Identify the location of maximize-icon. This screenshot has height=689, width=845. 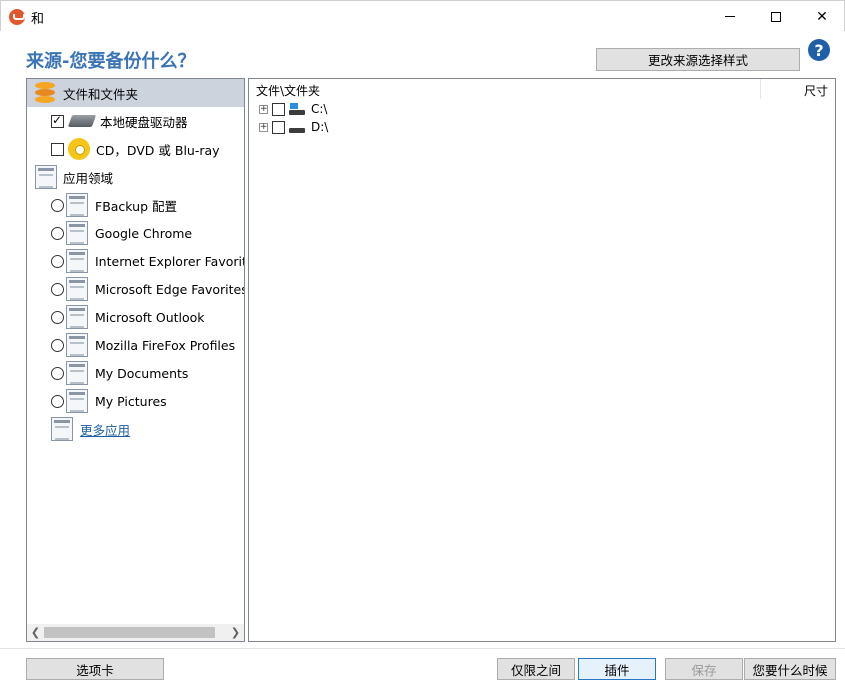
(776, 16).